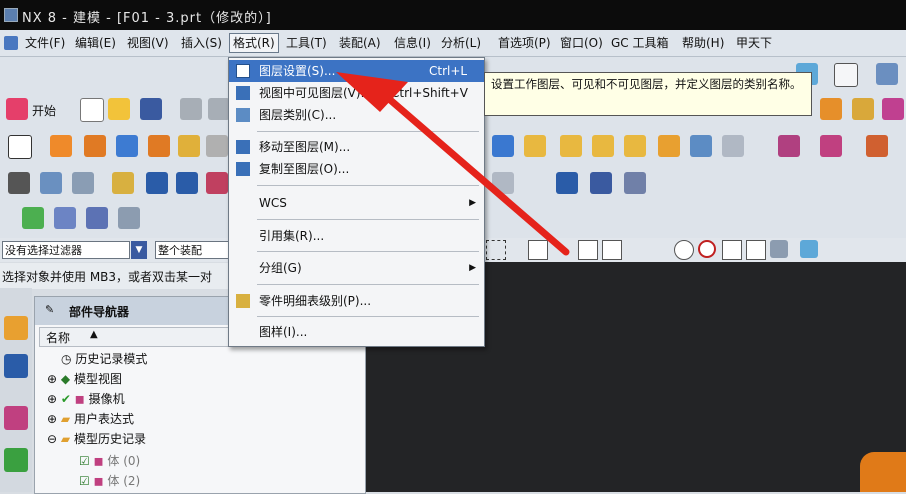 This screenshot has width=906, height=494. What do you see at coordinates (477, 175) in the screenshot?
I see `arrow-shaft` at bounding box center [477, 175].